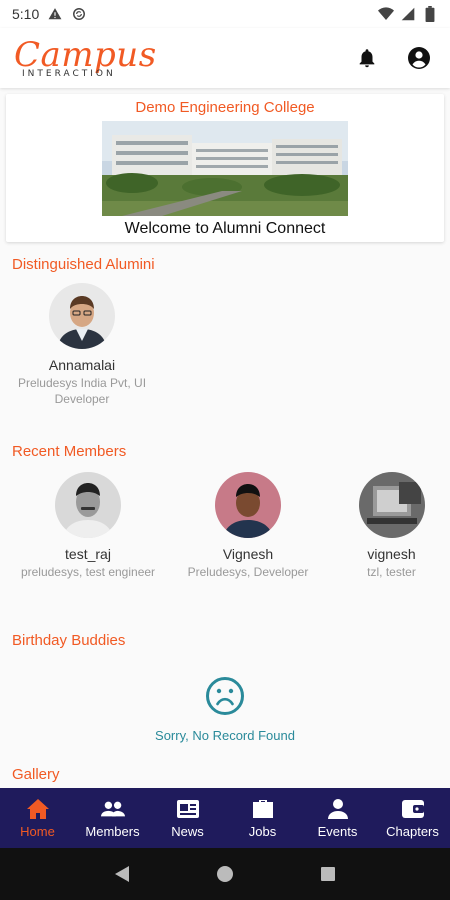 This screenshot has width=450, height=900. I want to click on news-icon, so click(188, 809).